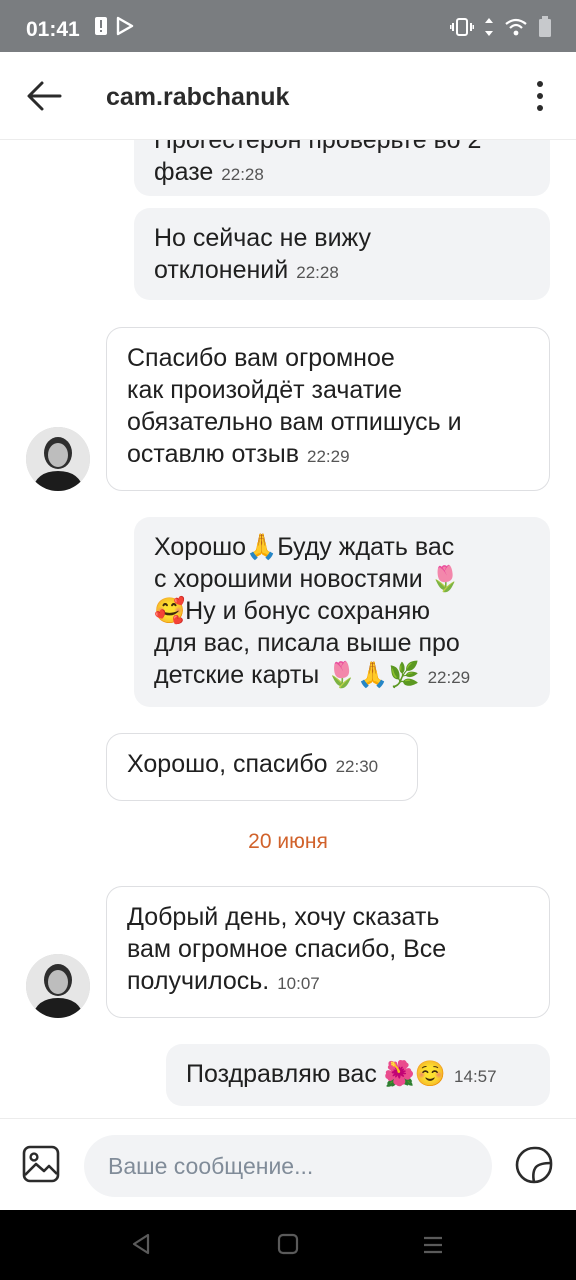  I want to click on nav-home-icon, so click(288, 1246).